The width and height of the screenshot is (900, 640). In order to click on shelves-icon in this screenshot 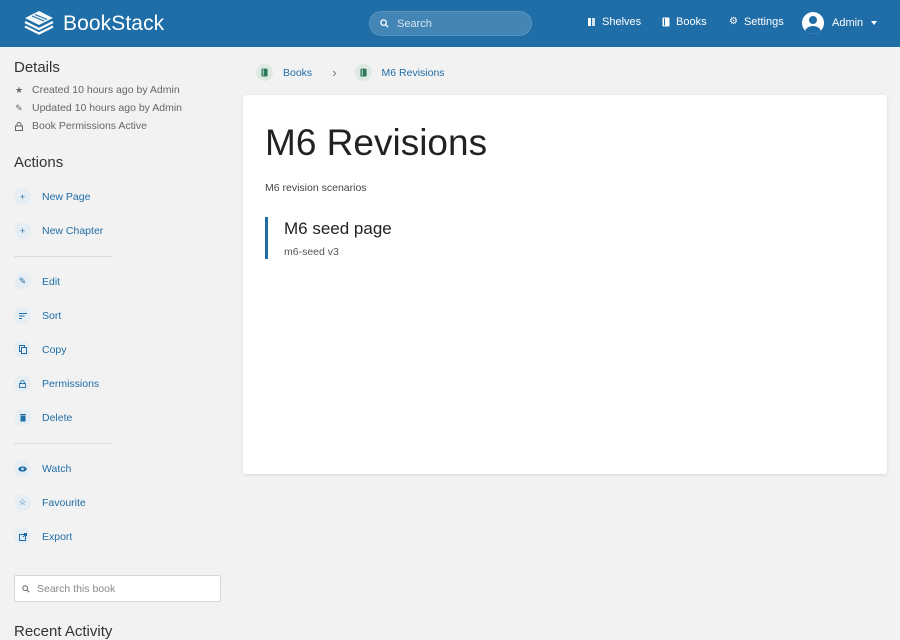, I will do `click(591, 22)`.